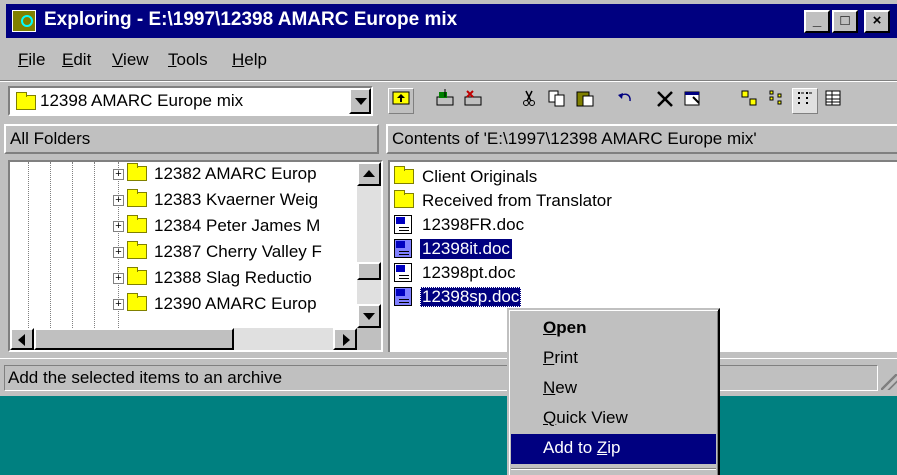  What do you see at coordinates (134, 339) in the screenshot?
I see `horizontal-scroll-thumb` at bounding box center [134, 339].